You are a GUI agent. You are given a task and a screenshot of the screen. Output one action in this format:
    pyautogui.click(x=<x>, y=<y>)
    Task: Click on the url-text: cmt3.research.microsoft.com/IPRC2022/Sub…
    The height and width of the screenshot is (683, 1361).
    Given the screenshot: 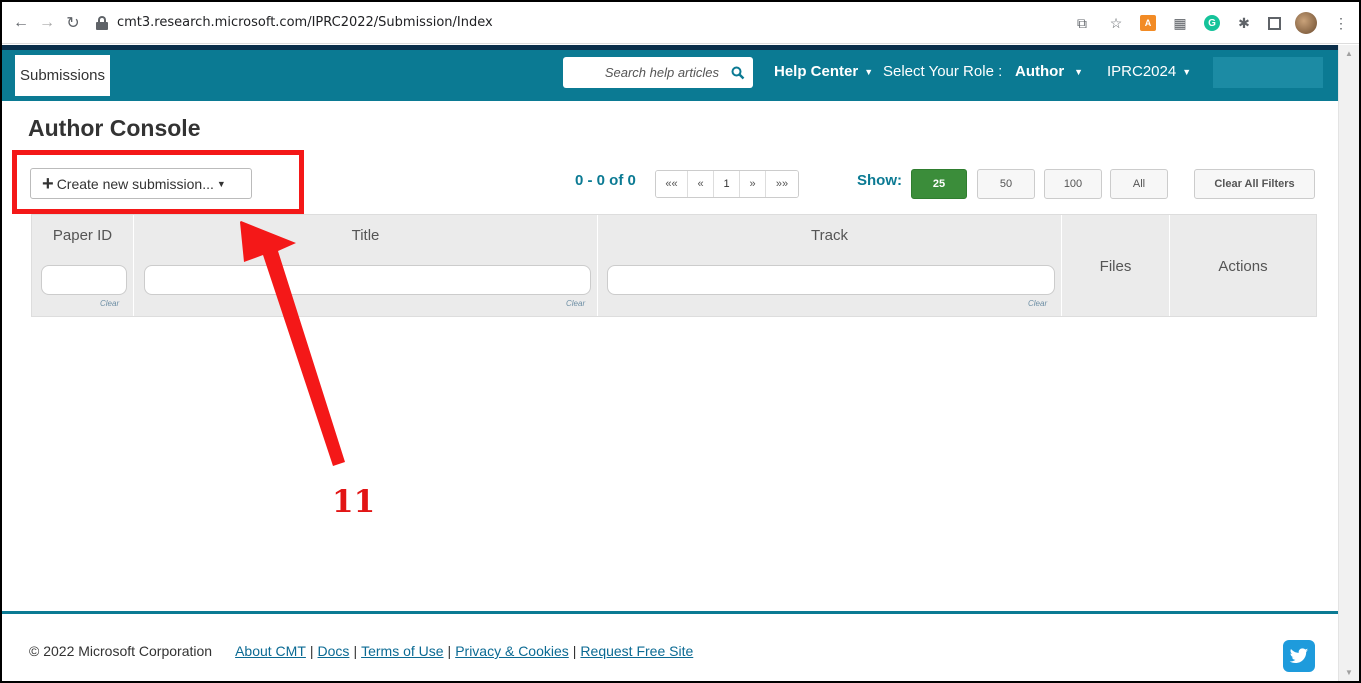 What is the action you would take?
    pyautogui.click(x=305, y=22)
    